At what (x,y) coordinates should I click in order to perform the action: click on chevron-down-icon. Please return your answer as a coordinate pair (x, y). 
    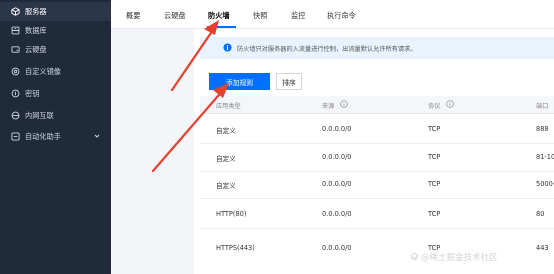
    Looking at the image, I should click on (97, 136).